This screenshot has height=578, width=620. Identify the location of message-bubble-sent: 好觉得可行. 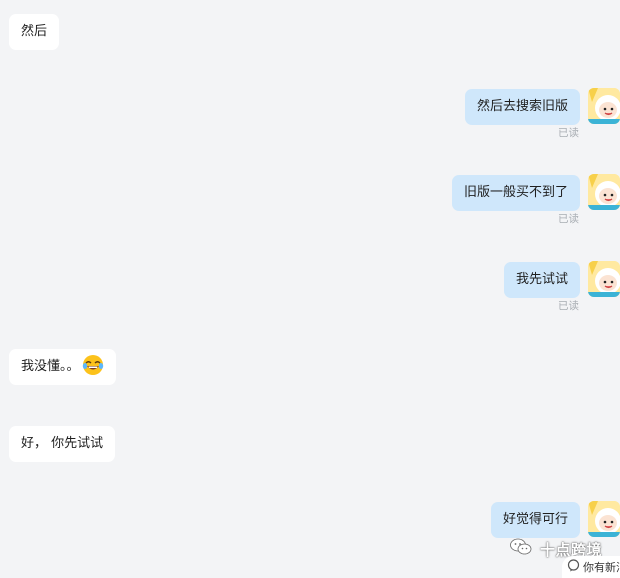
(535, 520).